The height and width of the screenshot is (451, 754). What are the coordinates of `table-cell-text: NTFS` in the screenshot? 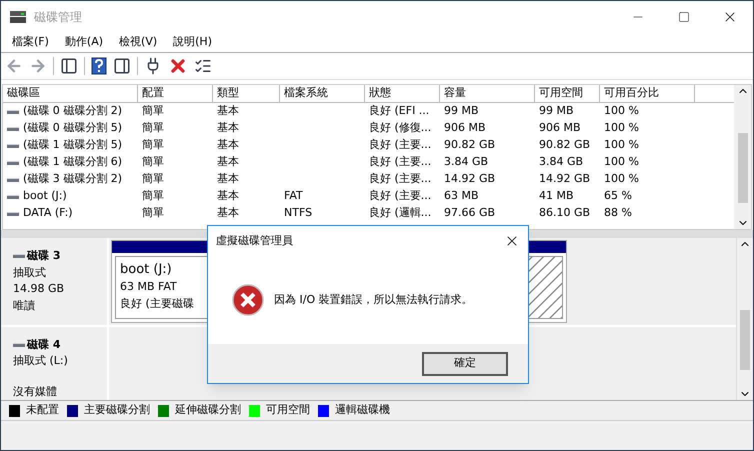 It's located at (298, 213).